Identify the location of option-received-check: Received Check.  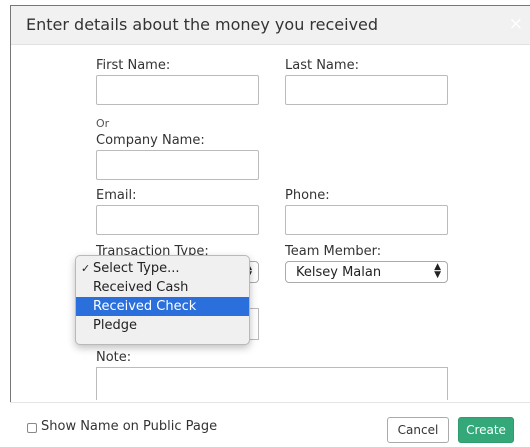
(162, 306).